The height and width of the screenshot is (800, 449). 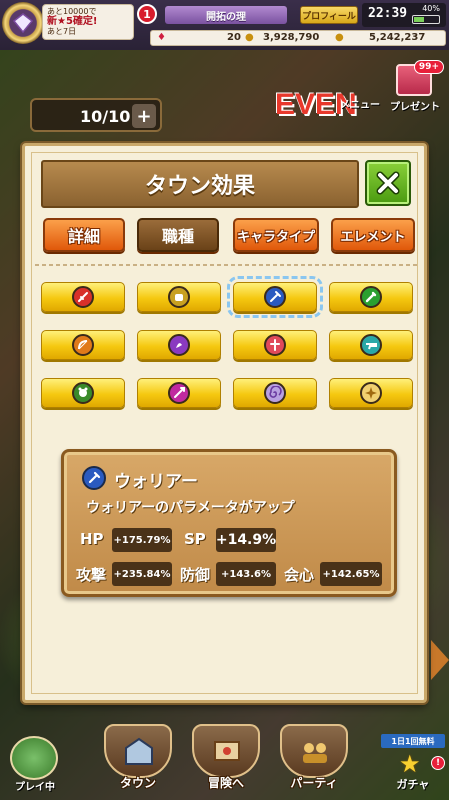 What do you see at coordinates (291, 37) in the screenshot?
I see `gold-count: 3,928,790` at bounding box center [291, 37].